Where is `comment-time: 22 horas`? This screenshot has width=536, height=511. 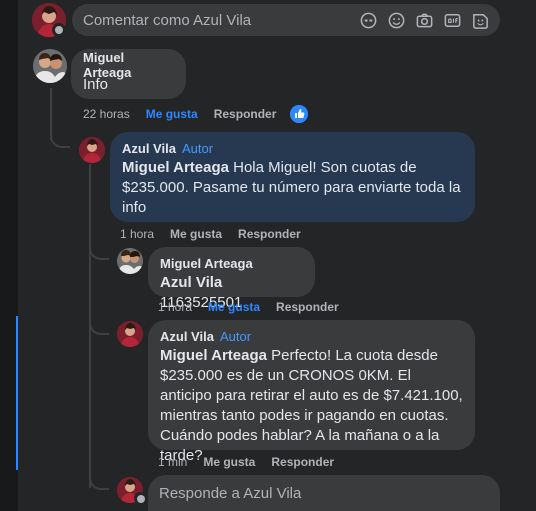
comment-time: 22 horas is located at coordinates (106, 114).